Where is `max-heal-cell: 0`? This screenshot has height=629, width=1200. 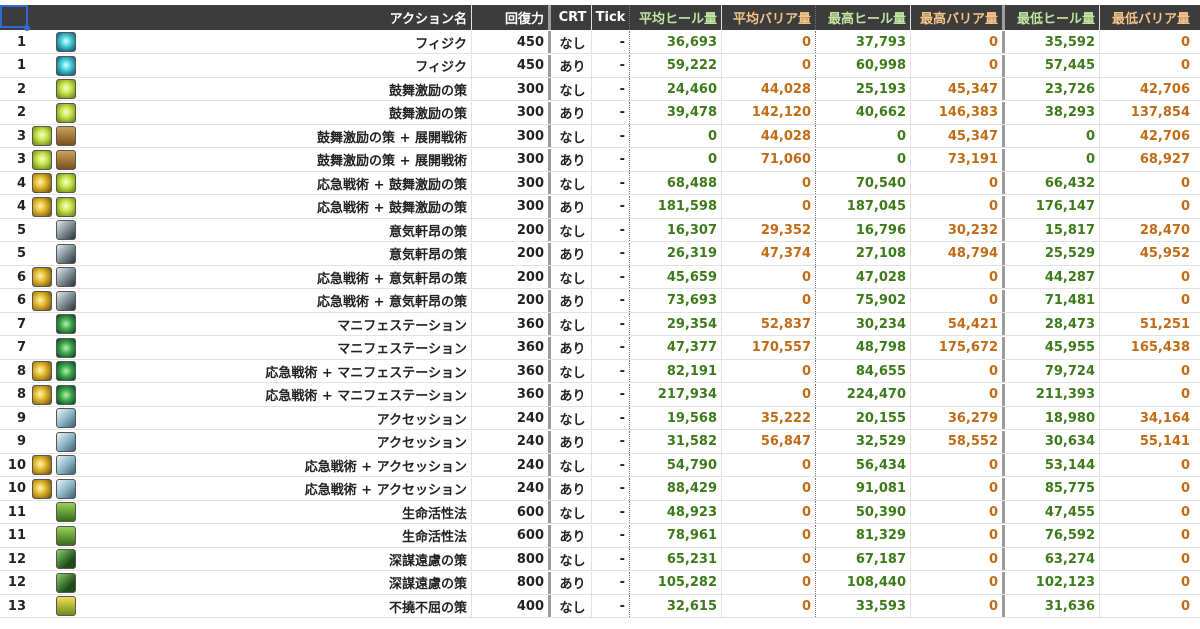 max-heal-cell: 0 is located at coordinates (863, 159).